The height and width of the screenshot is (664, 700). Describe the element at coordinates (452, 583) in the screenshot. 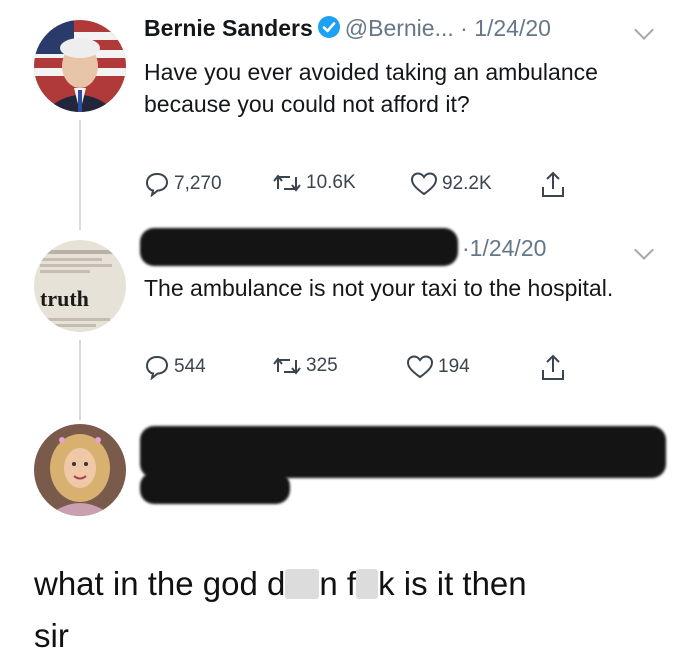

I see `caption-part-3: k is it then` at that location.